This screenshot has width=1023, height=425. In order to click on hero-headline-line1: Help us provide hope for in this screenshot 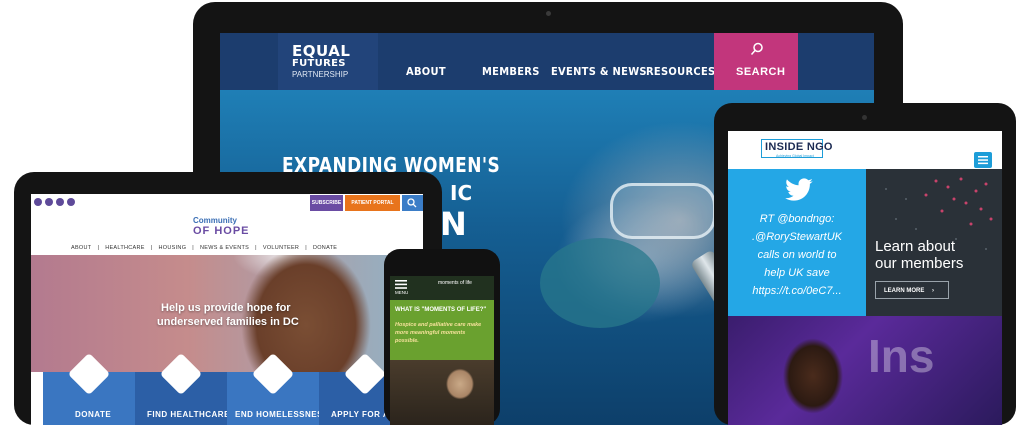, I will do `click(226, 308)`.